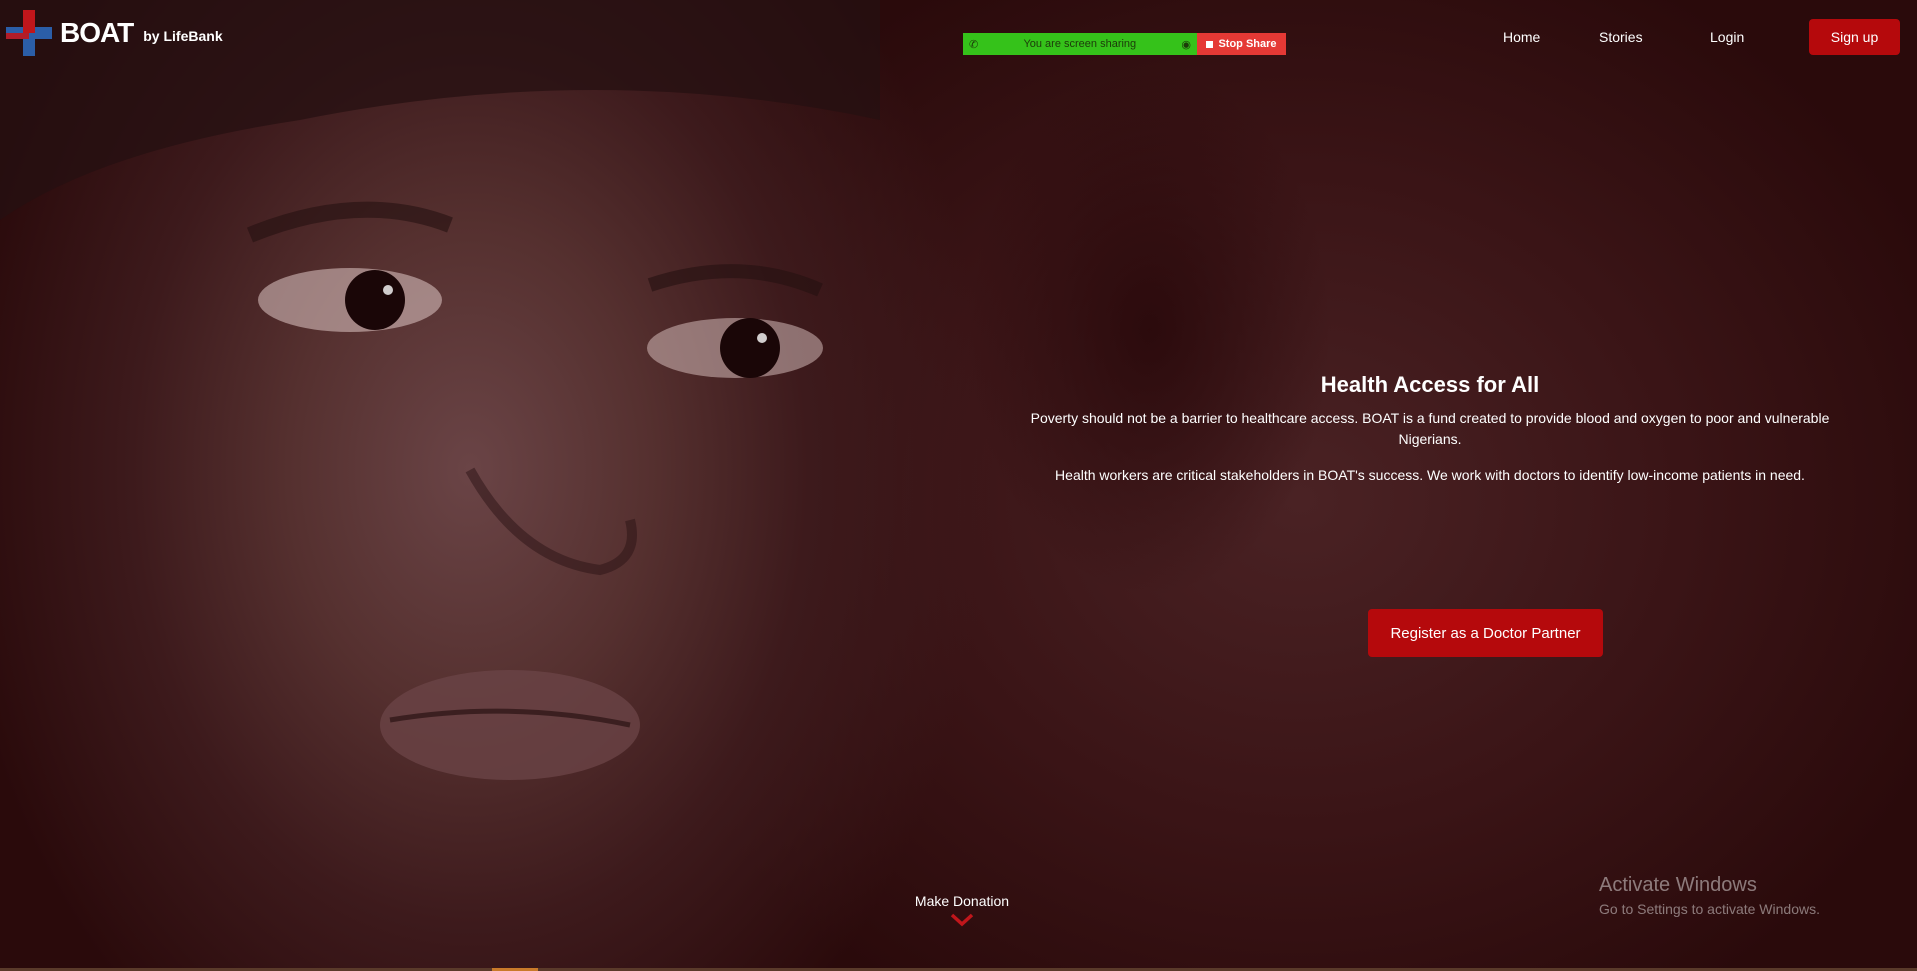  I want to click on nav-login-link: Login, so click(1727, 37).